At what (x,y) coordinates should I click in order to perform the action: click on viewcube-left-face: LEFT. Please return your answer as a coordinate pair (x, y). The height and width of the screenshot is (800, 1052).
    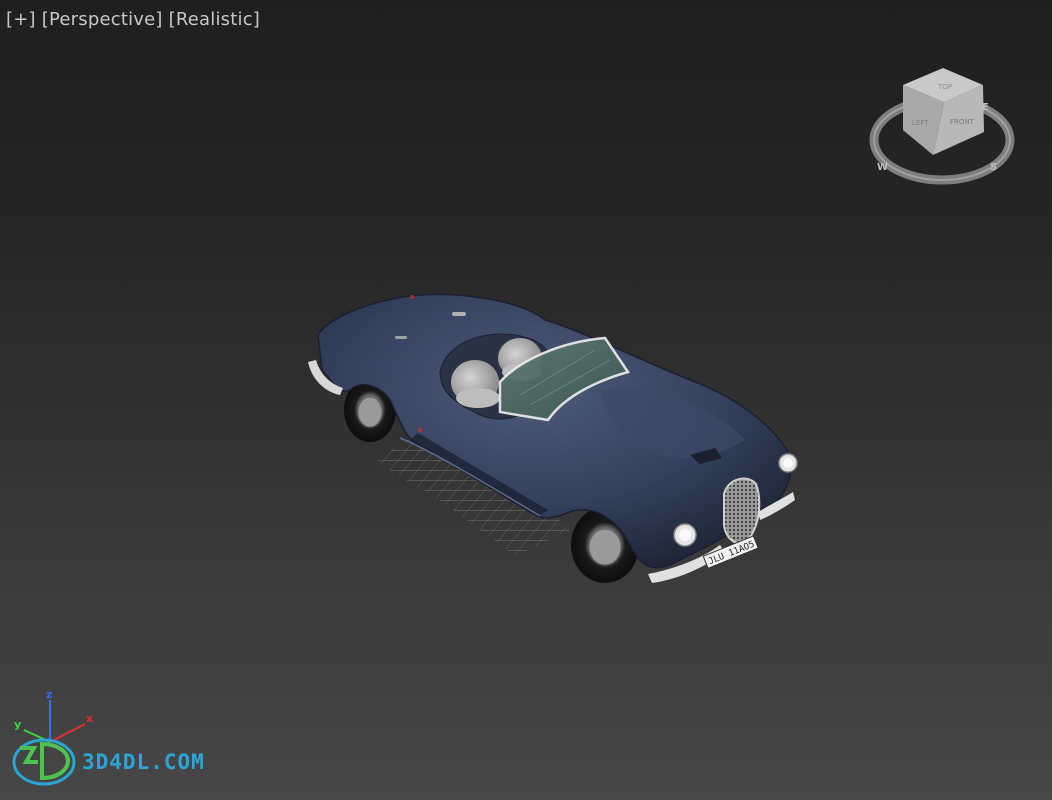
    Looking at the image, I should click on (920, 123).